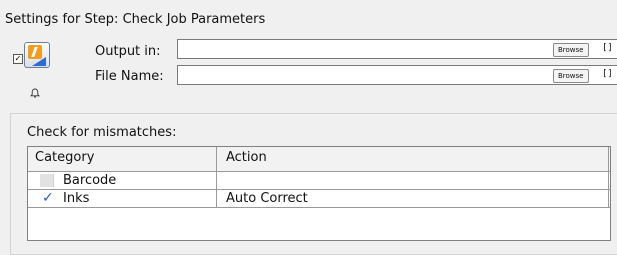 The image size is (617, 255). What do you see at coordinates (267, 198) in the screenshot?
I see `action-cell: Auto Correct` at bounding box center [267, 198].